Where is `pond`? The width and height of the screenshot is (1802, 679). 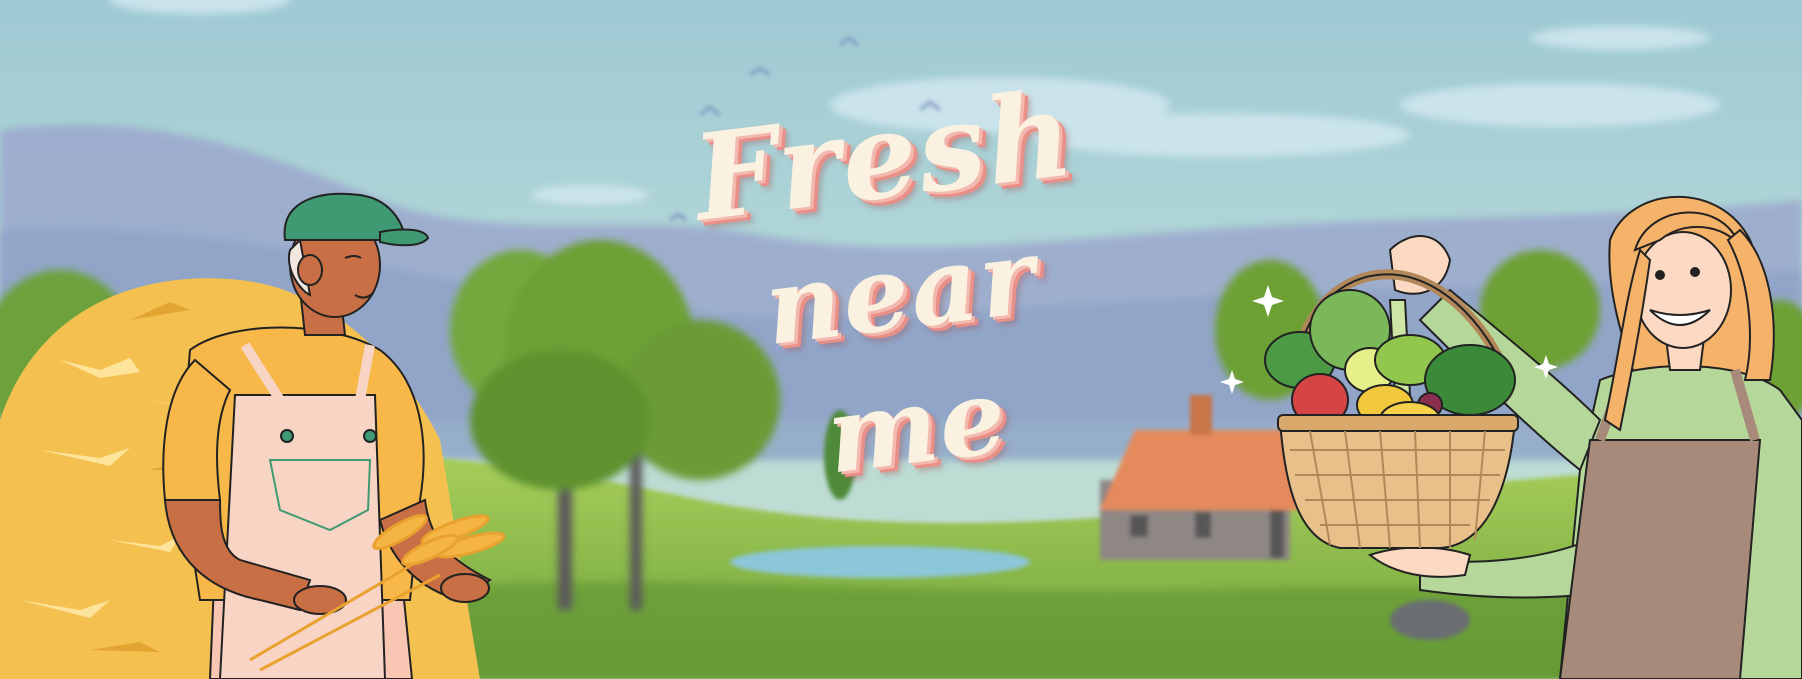
pond is located at coordinates (880, 562).